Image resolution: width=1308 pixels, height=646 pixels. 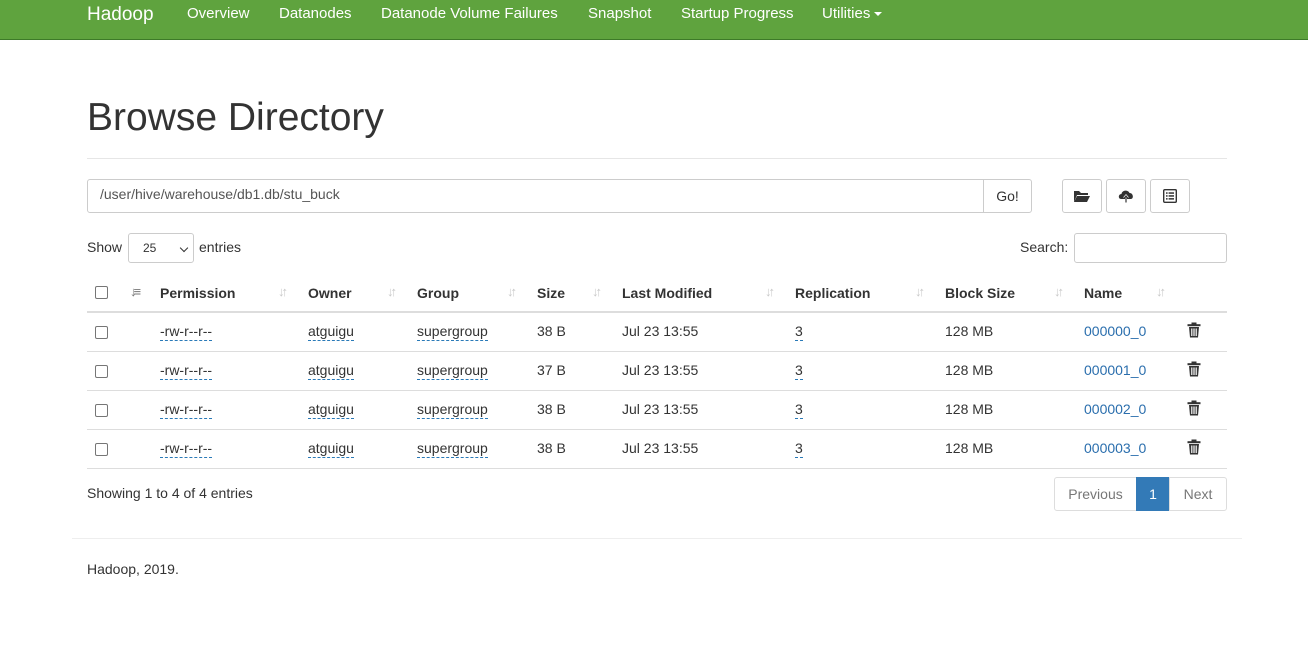 I want to click on nav-utilities-dropdown: Utilities, so click(x=852, y=13).